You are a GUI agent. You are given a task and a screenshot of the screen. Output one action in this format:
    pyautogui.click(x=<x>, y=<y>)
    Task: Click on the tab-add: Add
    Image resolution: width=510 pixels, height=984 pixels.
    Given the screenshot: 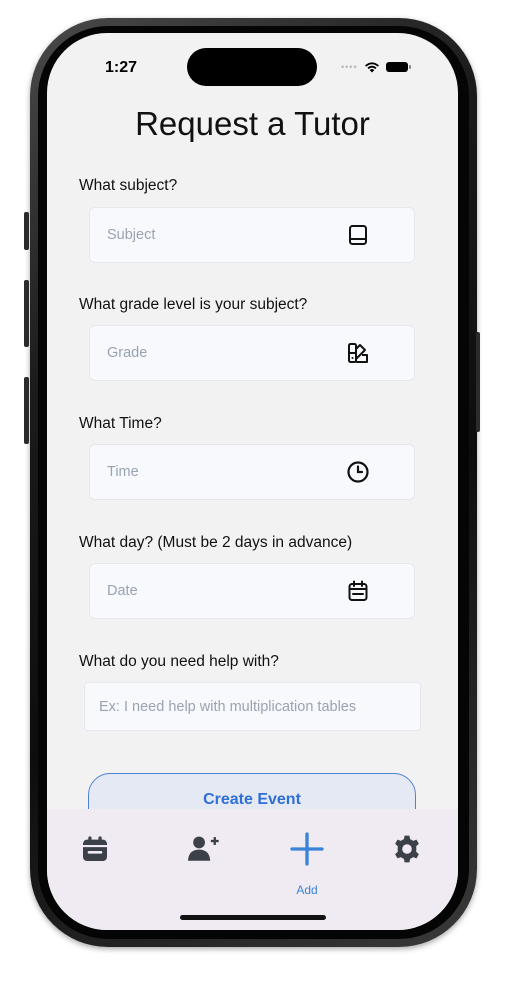 What is the action you would take?
    pyautogui.click(x=307, y=864)
    